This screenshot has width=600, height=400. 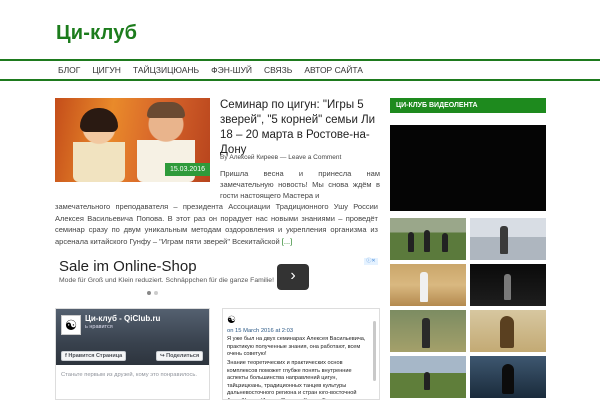 What do you see at coordinates (122, 318) in the screenshot?
I see `facebook-page-name: Ци-клуб - QiClub.ru` at bounding box center [122, 318].